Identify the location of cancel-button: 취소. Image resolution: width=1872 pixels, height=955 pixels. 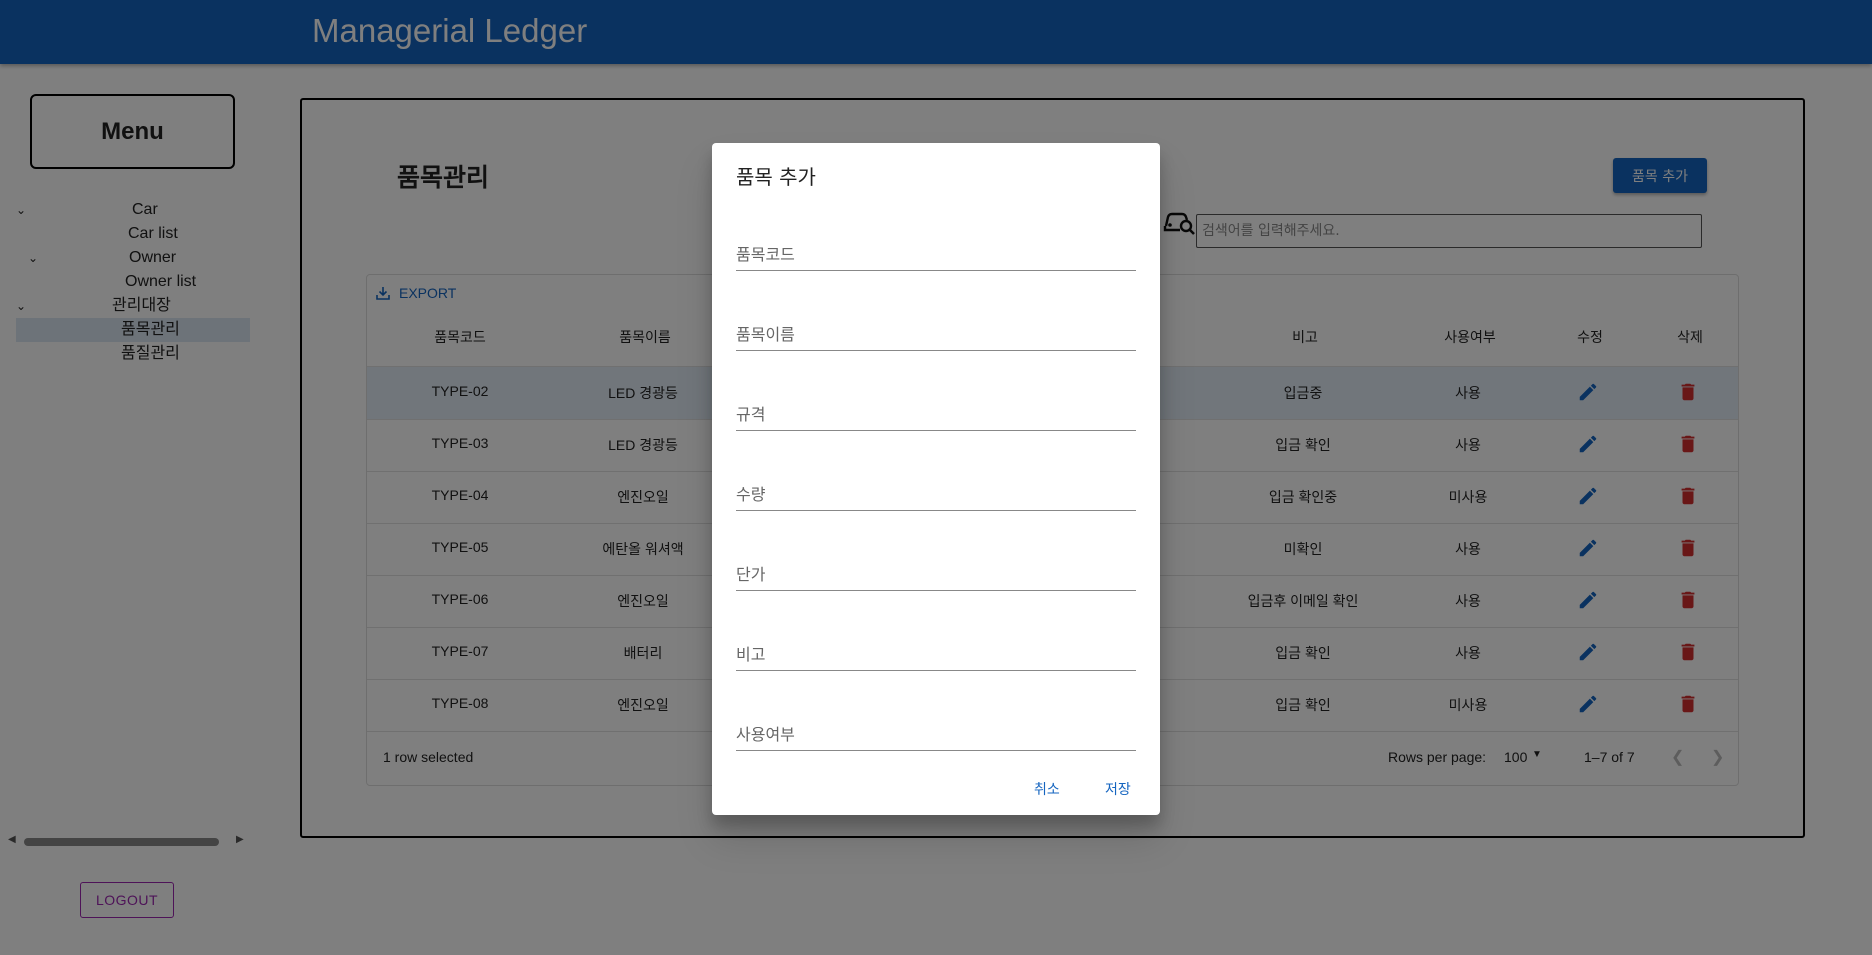
(1047, 789).